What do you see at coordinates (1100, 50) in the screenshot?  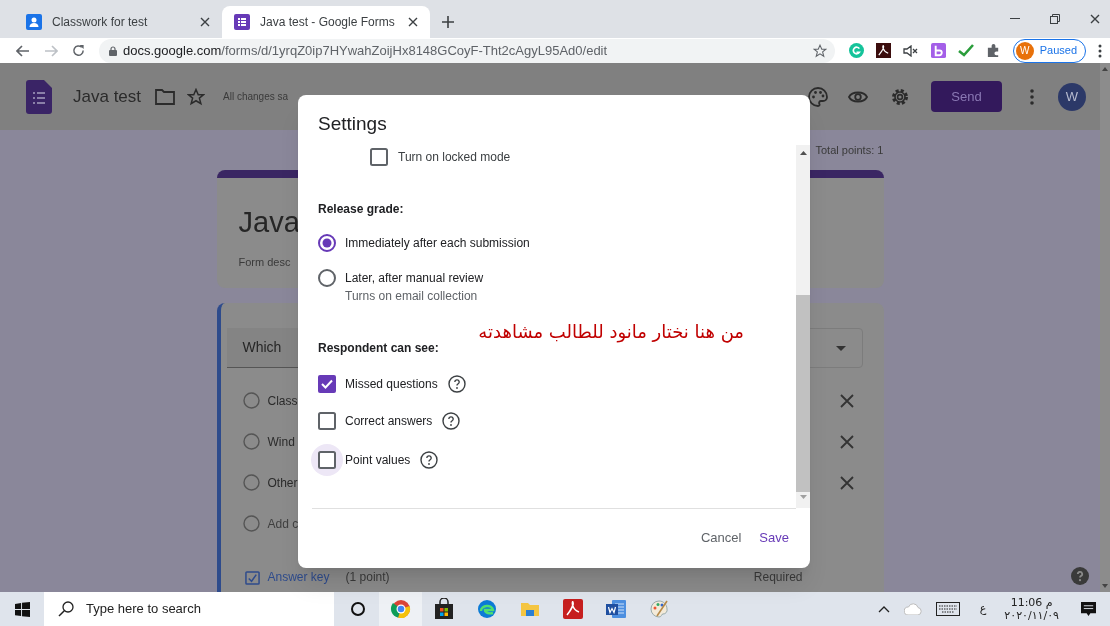 I see `more-icon` at bounding box center [1100, 50].